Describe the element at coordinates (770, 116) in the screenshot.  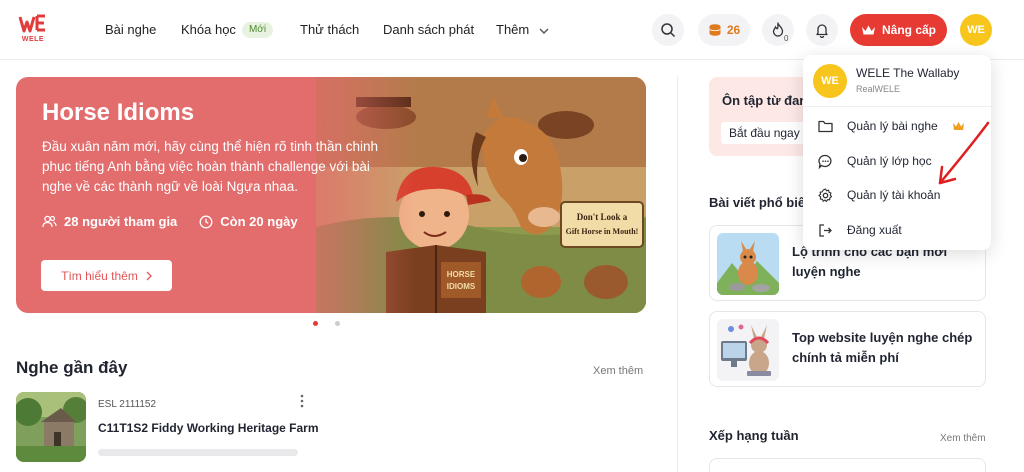
I see `vocab-review-card: Ôn tập từ đan Bắt đầu ngay` at that location.